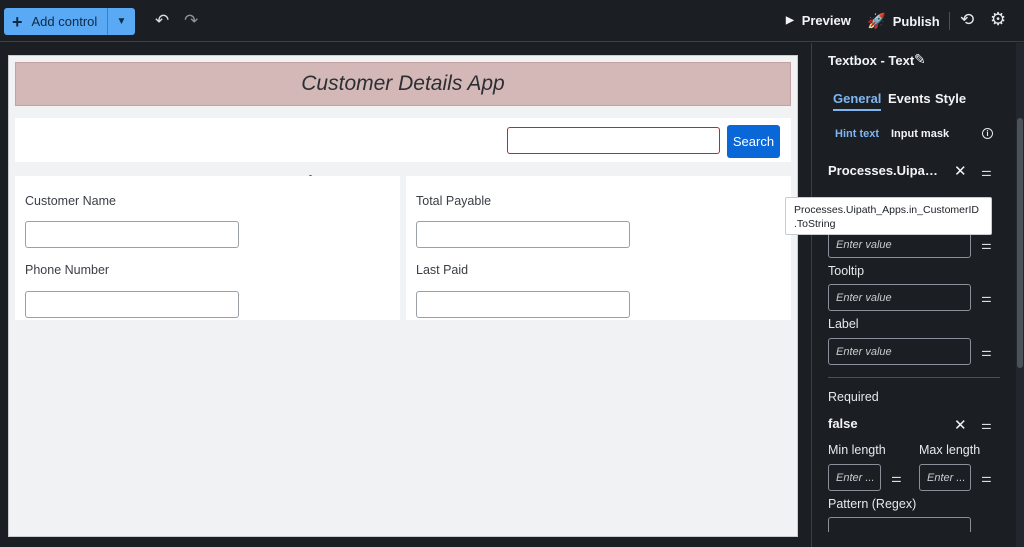 The image size is (1024, 547). Describe the element at coordinates (876, 21) in the screenshot. I see `rocket-icon: 🚀` at that location.